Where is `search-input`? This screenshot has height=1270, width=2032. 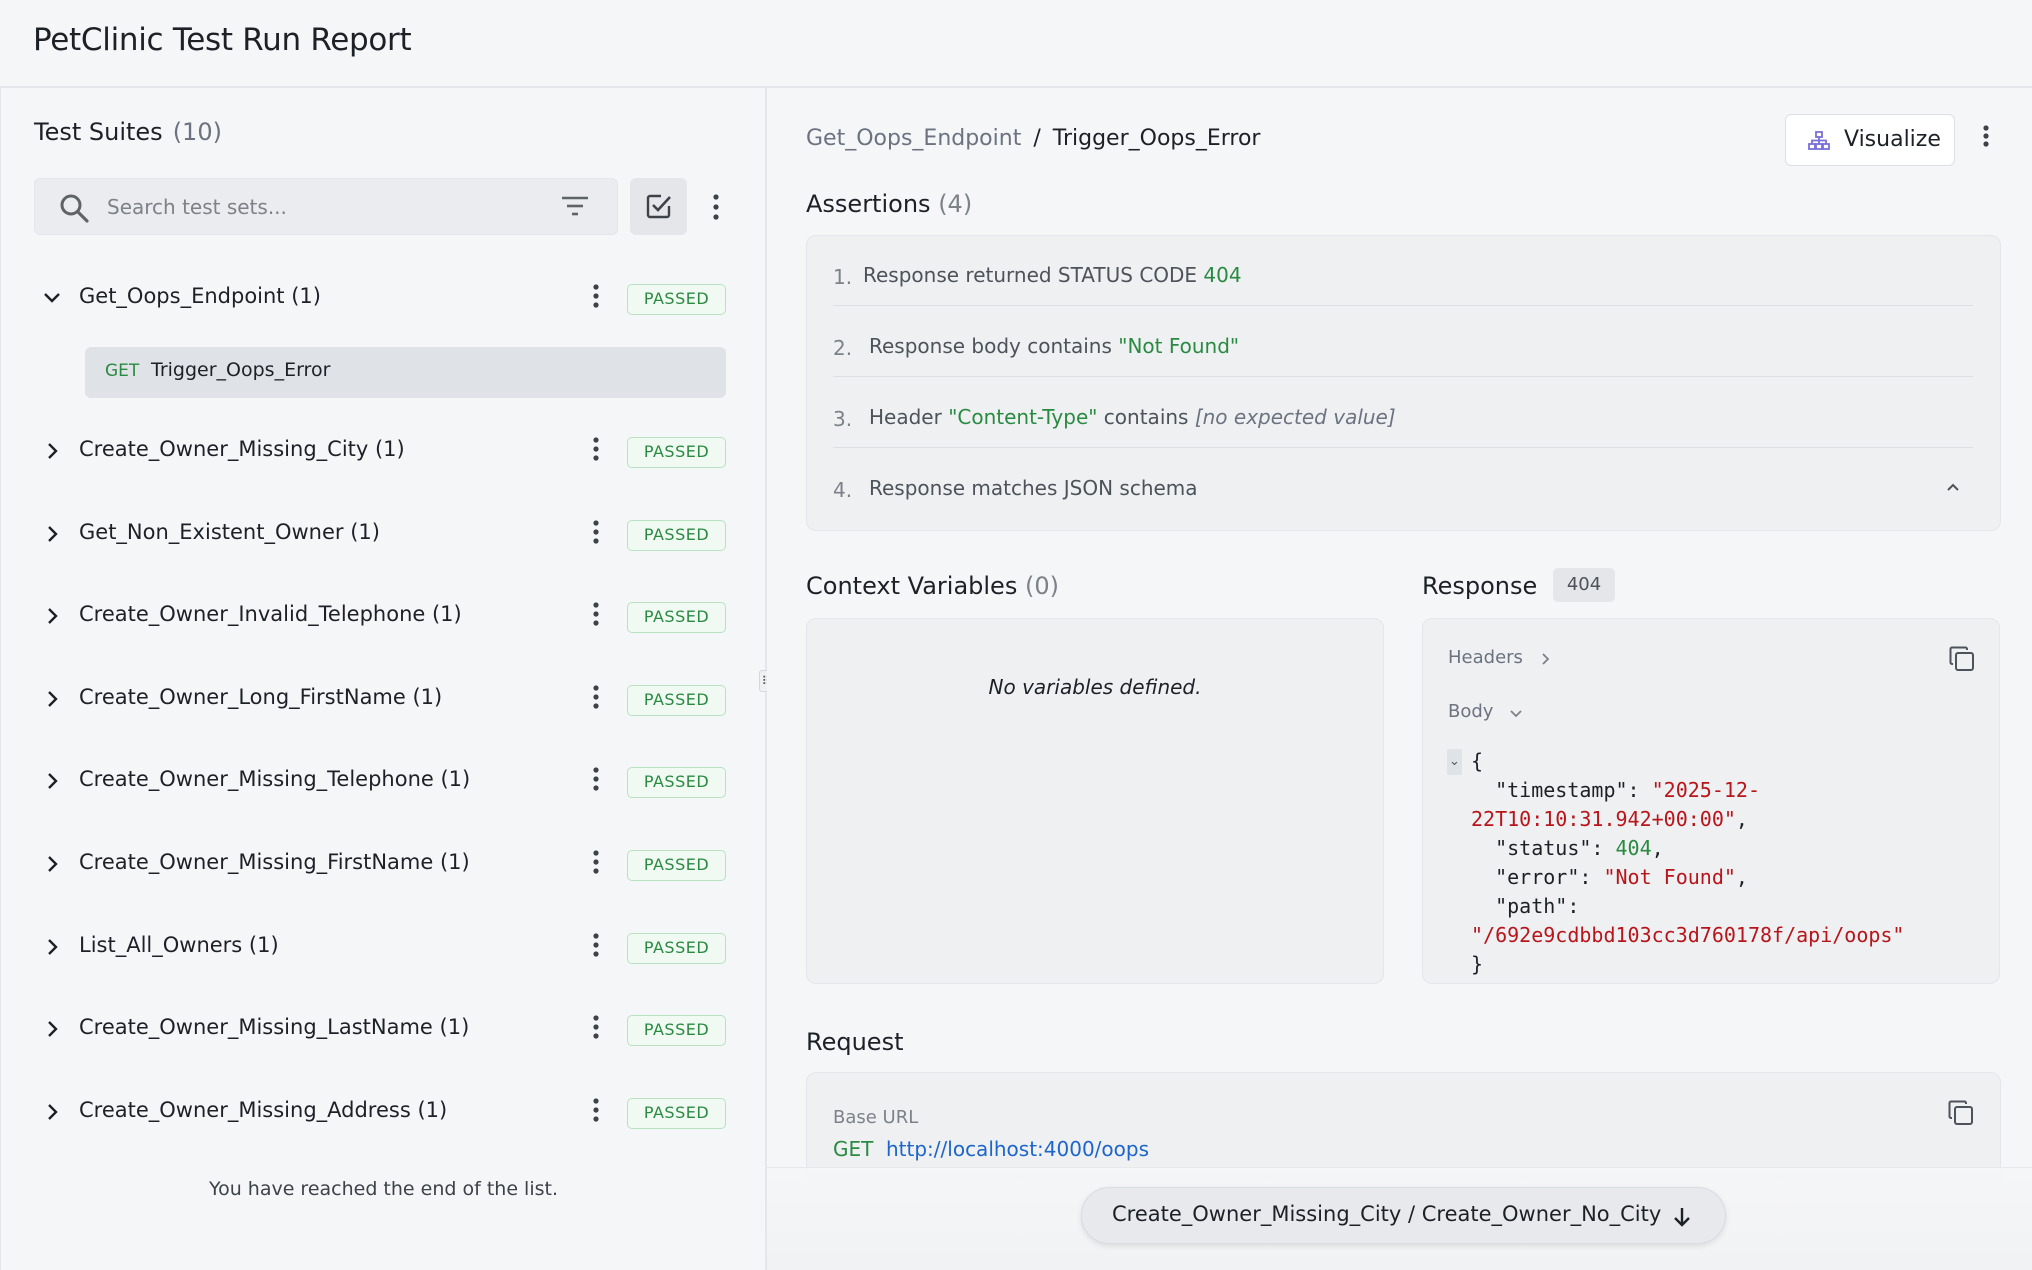
search-input is located at coordinates (327, 207).